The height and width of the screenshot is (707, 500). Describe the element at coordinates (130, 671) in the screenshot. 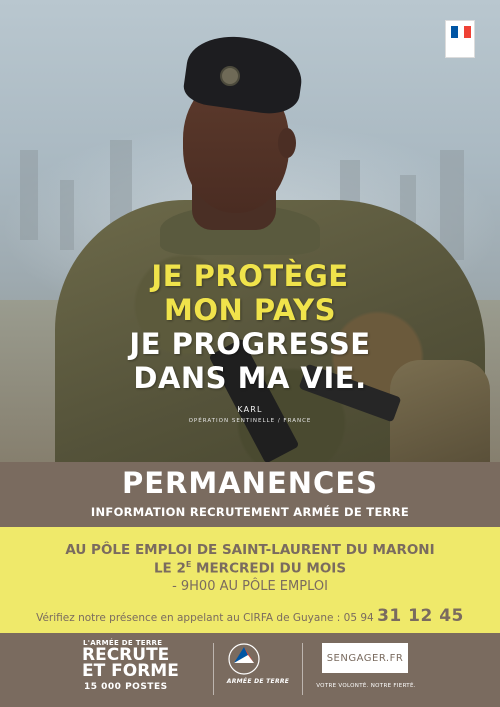

I see `recruit-line-2: ET FORME` at that location.